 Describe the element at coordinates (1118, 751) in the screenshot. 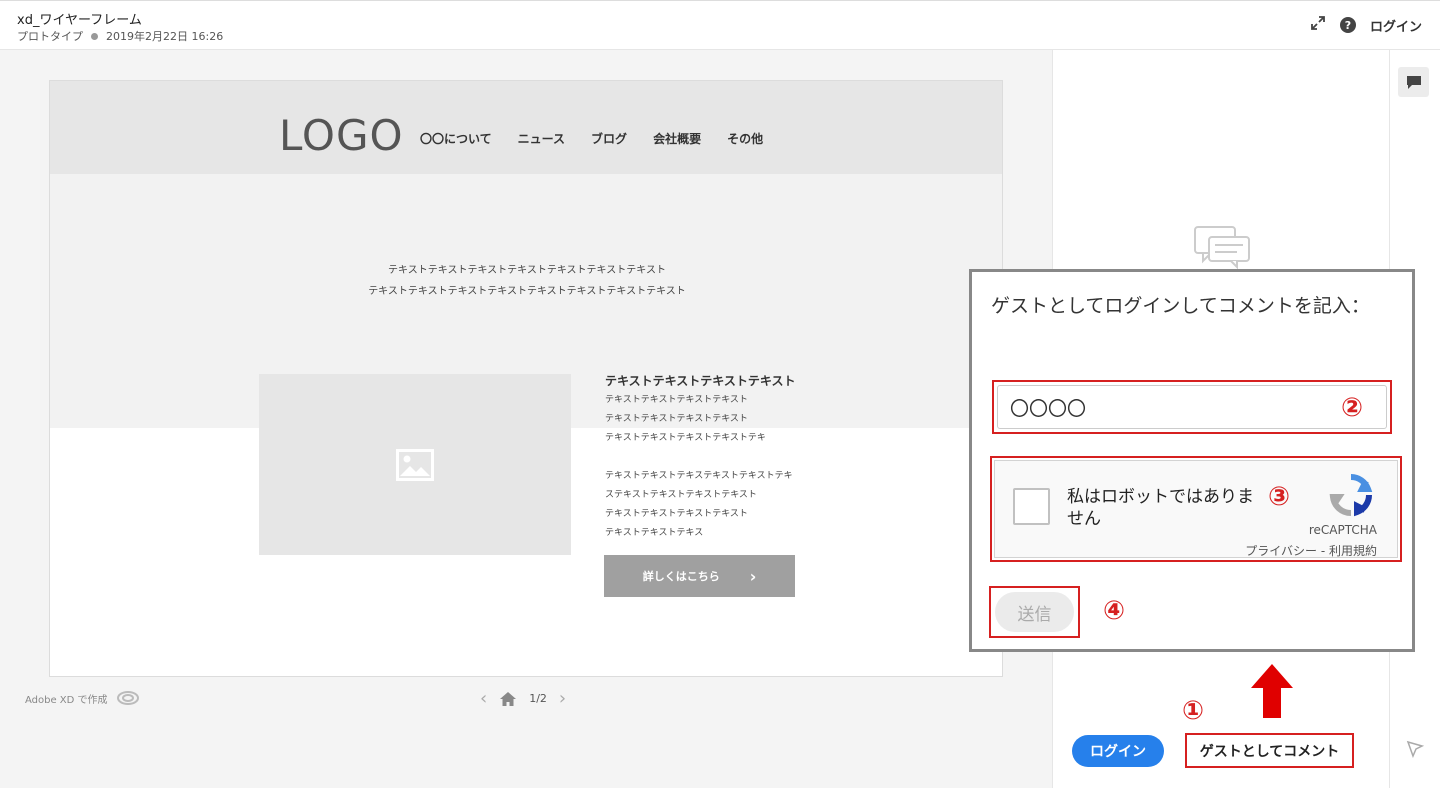

I see `panel-login-button: ログイン` at that location.